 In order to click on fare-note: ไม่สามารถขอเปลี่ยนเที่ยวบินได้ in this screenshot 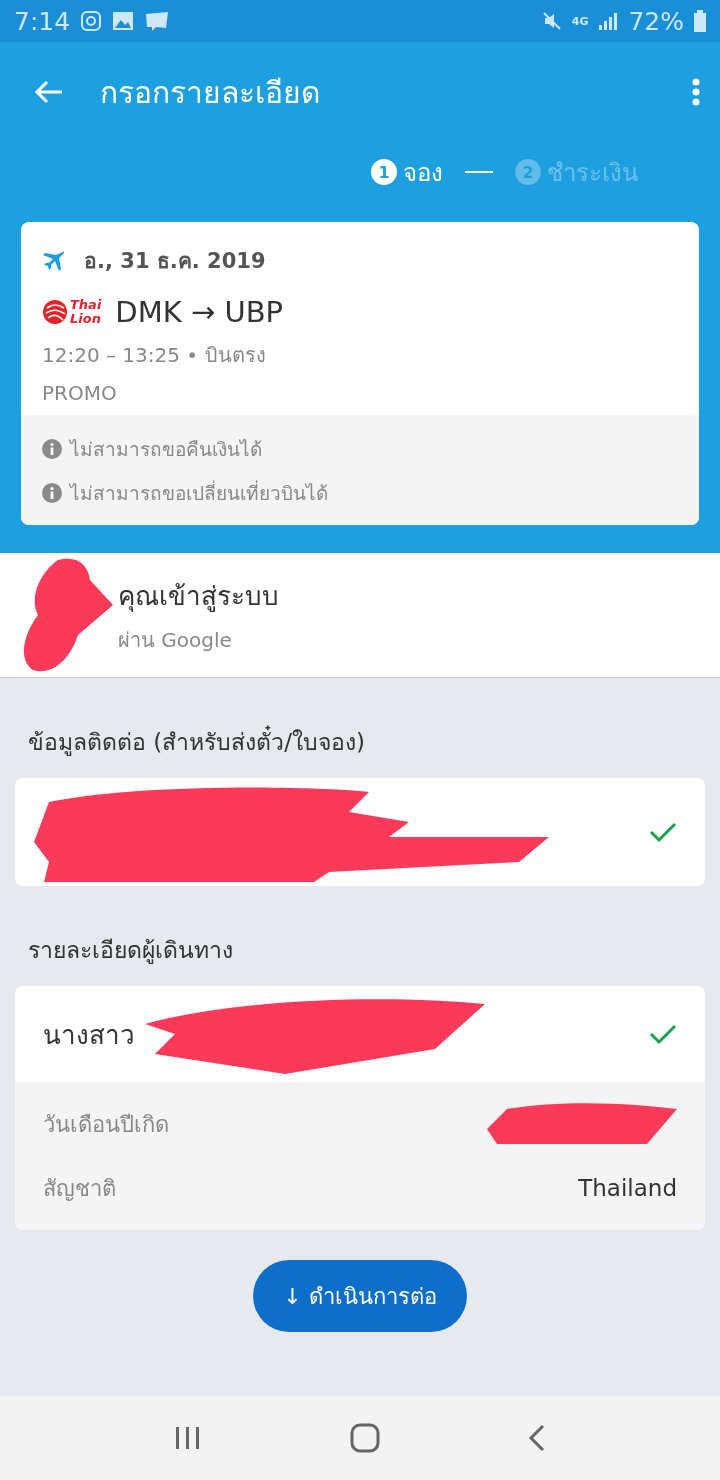, I will do `click(199, 492)`.